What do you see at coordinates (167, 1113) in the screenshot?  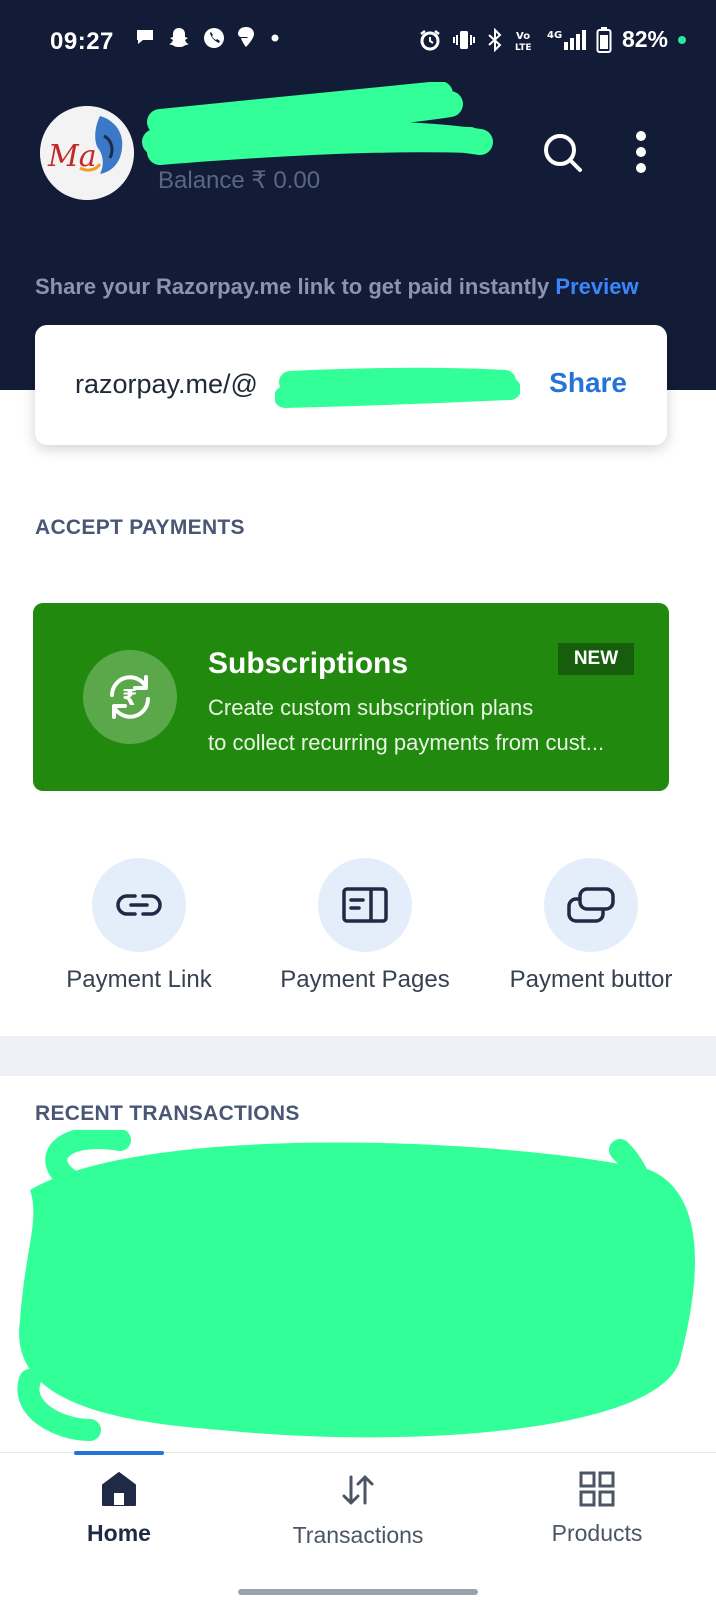 I see `recent-transactions-heading: RECENT TRANSACTIONS` at bounding box center [167, 1113].